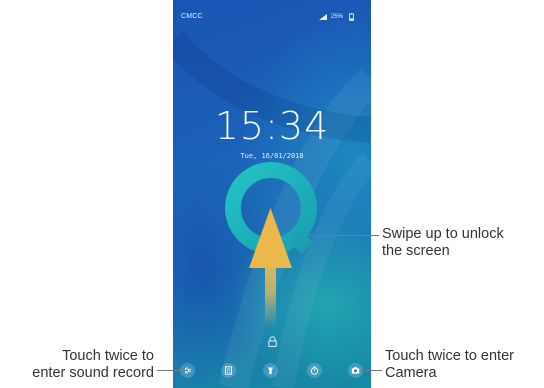 The width and height of the screenshot is (544, 388). What do you see at coordinates (323, 17) in the screenshot?
I see `signal-icon` at bounding box center [323, 17].